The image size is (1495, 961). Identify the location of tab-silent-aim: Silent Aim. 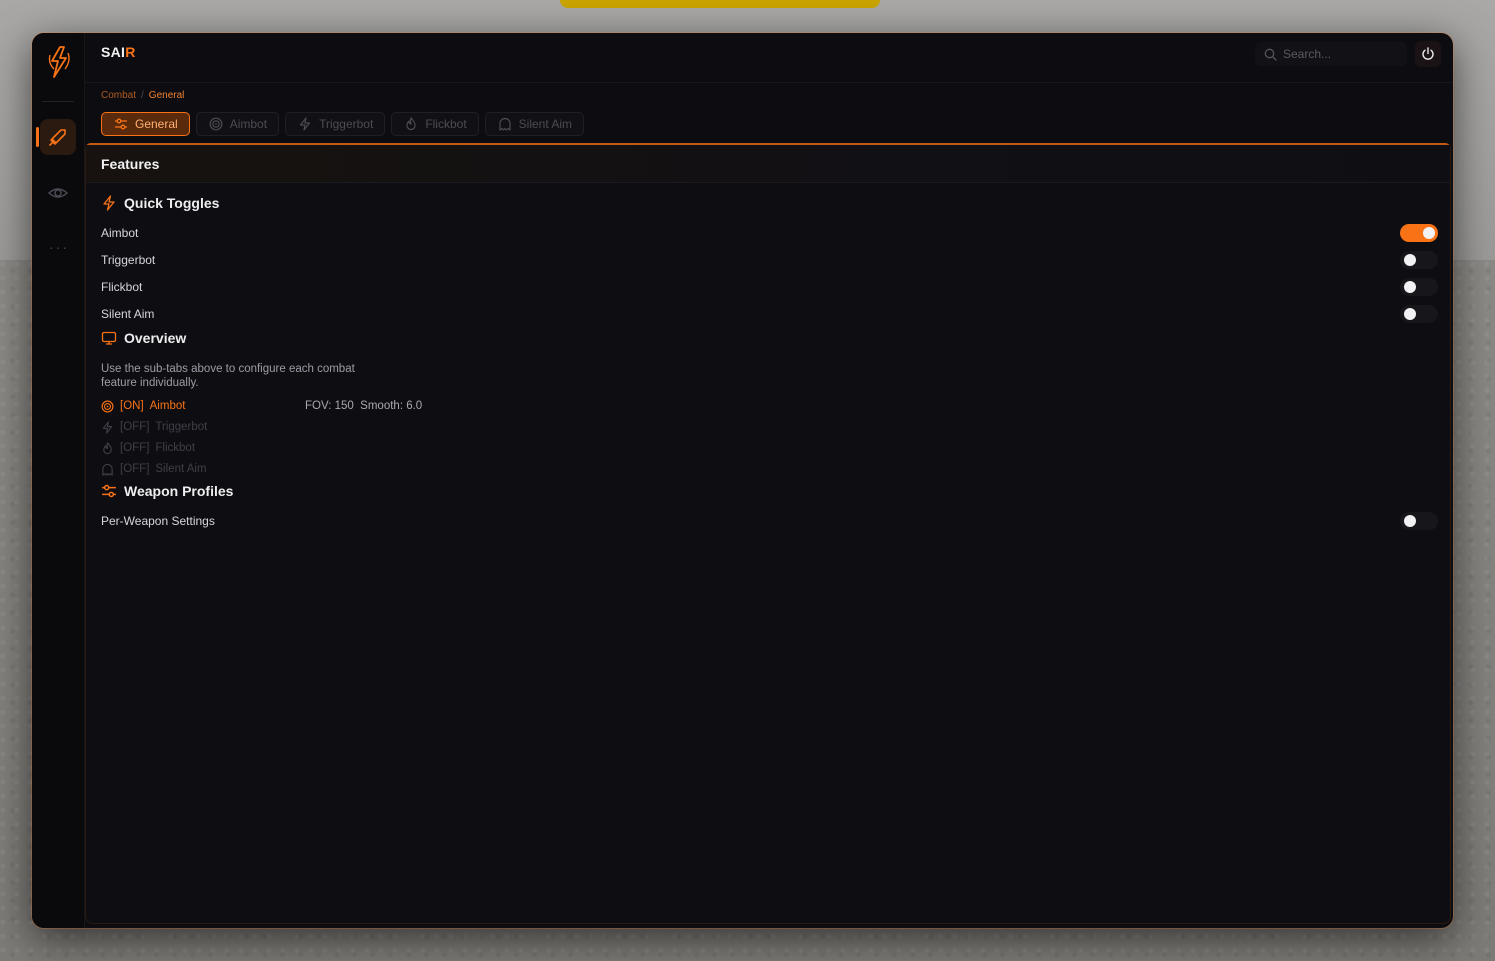
(534, 124).